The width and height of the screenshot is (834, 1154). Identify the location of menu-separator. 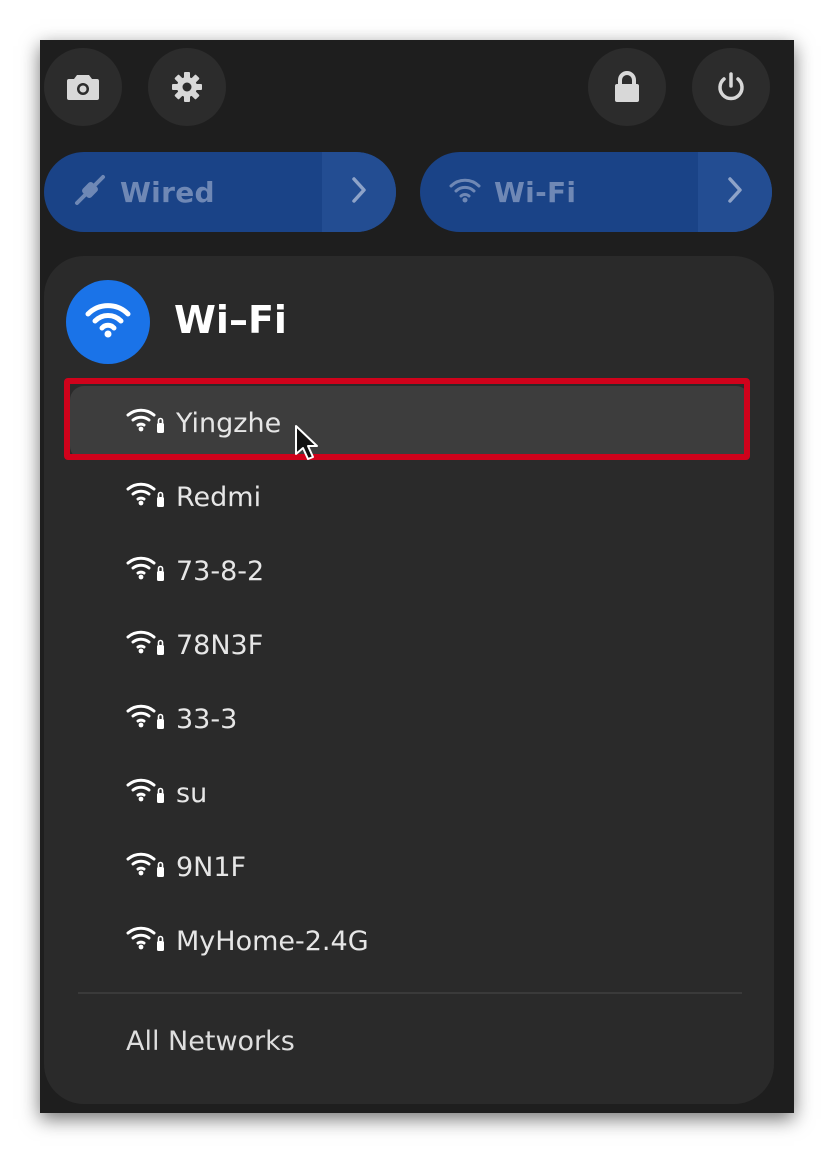
(410, 993).